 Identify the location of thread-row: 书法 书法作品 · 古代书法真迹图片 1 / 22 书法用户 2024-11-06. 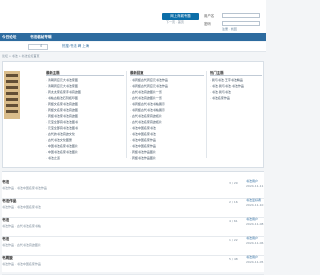
(133, 245).